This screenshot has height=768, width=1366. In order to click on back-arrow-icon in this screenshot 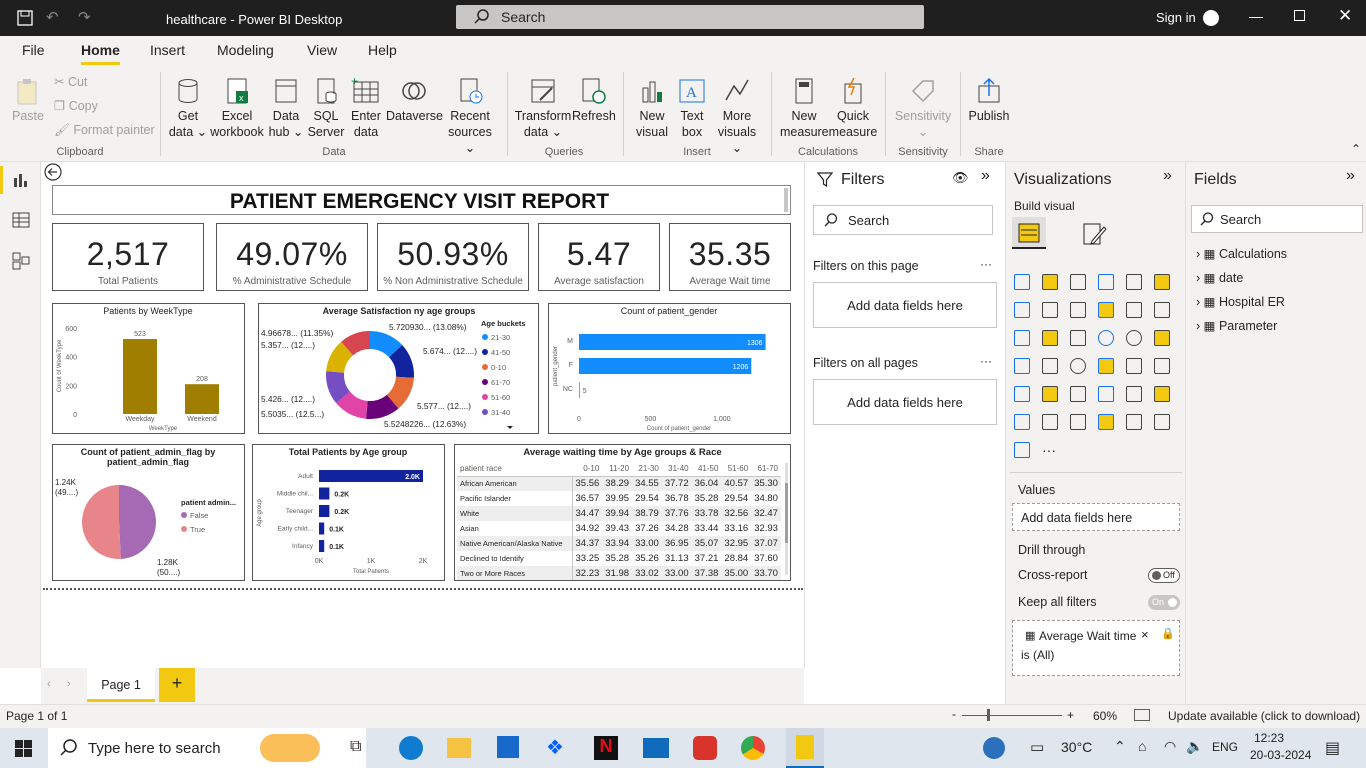, I will do `click(53, 172)`.